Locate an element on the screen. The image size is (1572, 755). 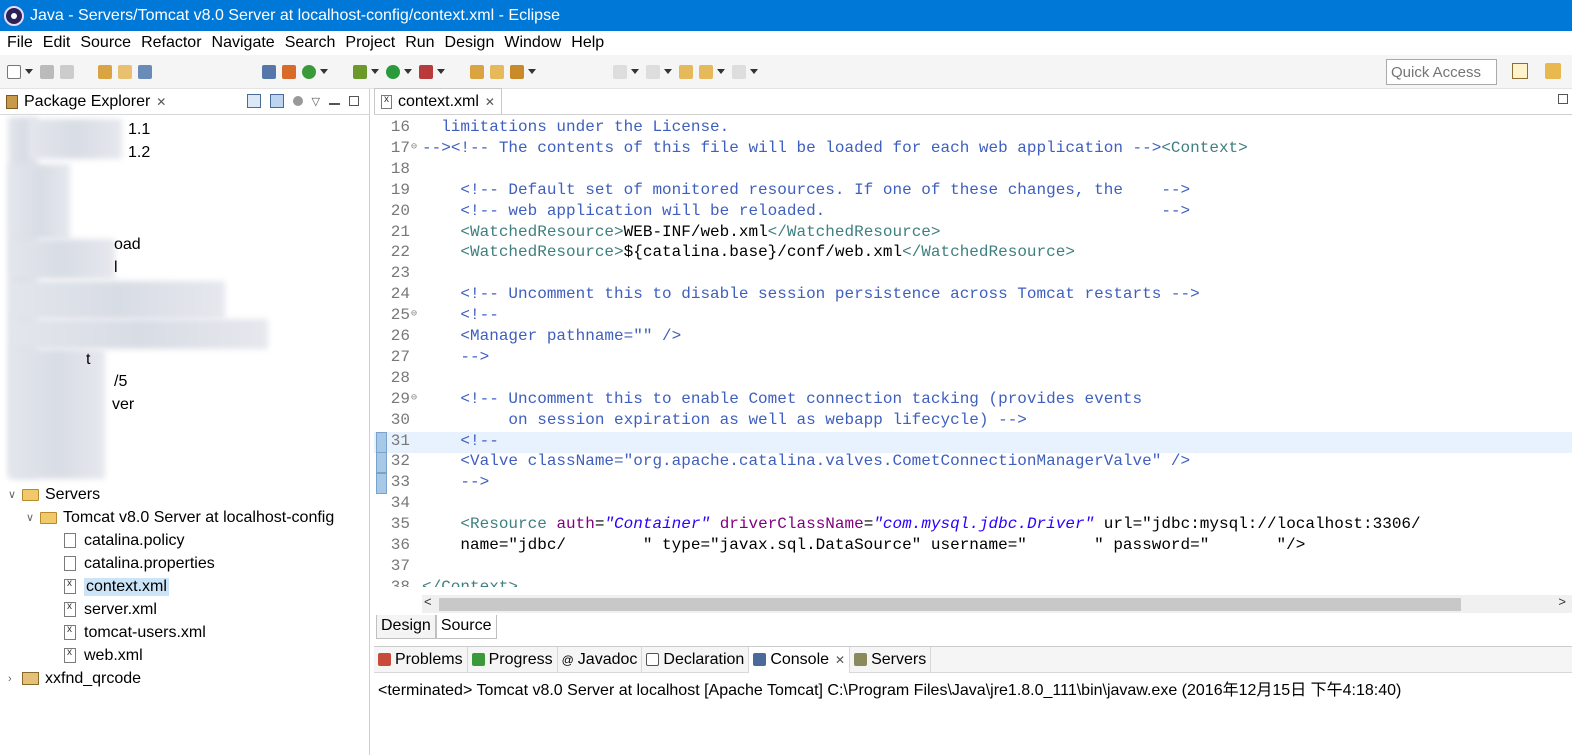
open-task-icon is located at coordinates (125, 71).